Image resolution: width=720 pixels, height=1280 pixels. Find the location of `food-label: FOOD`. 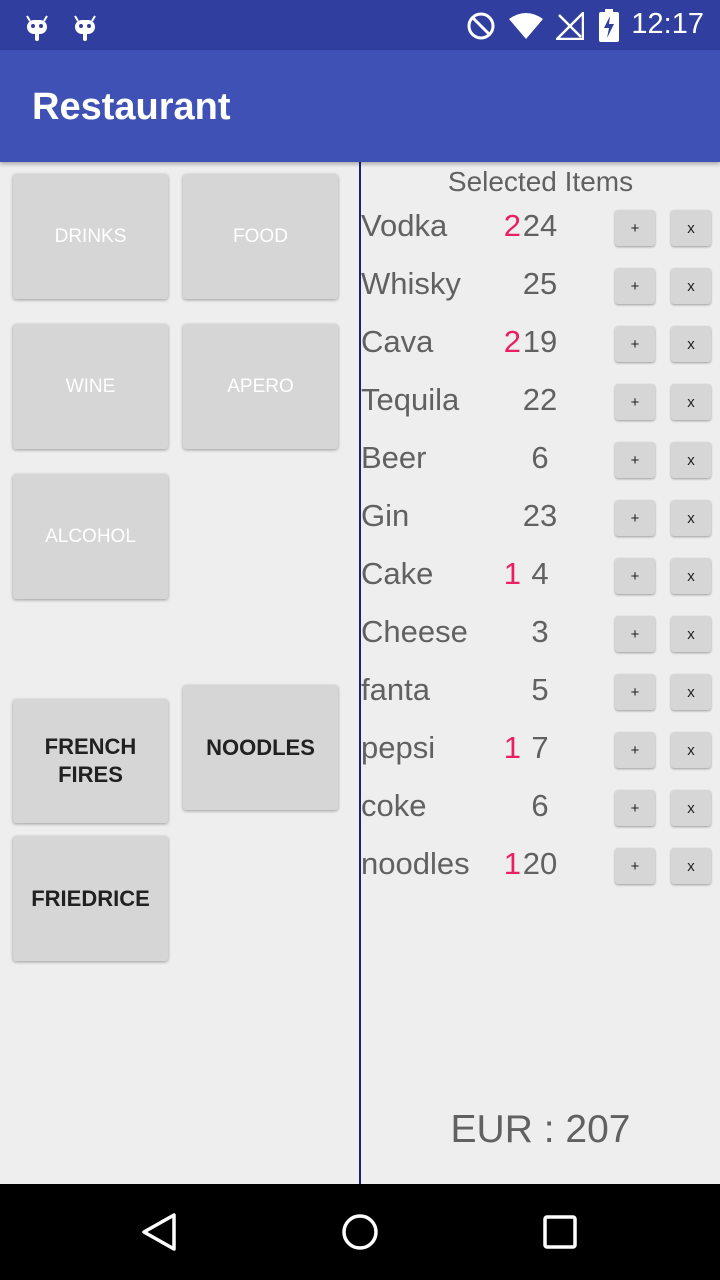

food-label: FOOD is located at coordinates (260, 236).